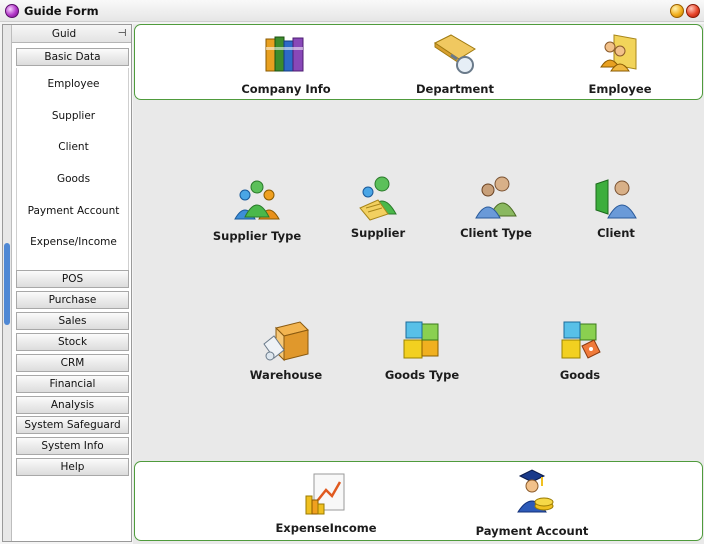 This screenshot has width=704, height=544. What do you see at coordinates (581, 340) in the screenshot?
I see `goods-icon` at bounding box center [581, 340].